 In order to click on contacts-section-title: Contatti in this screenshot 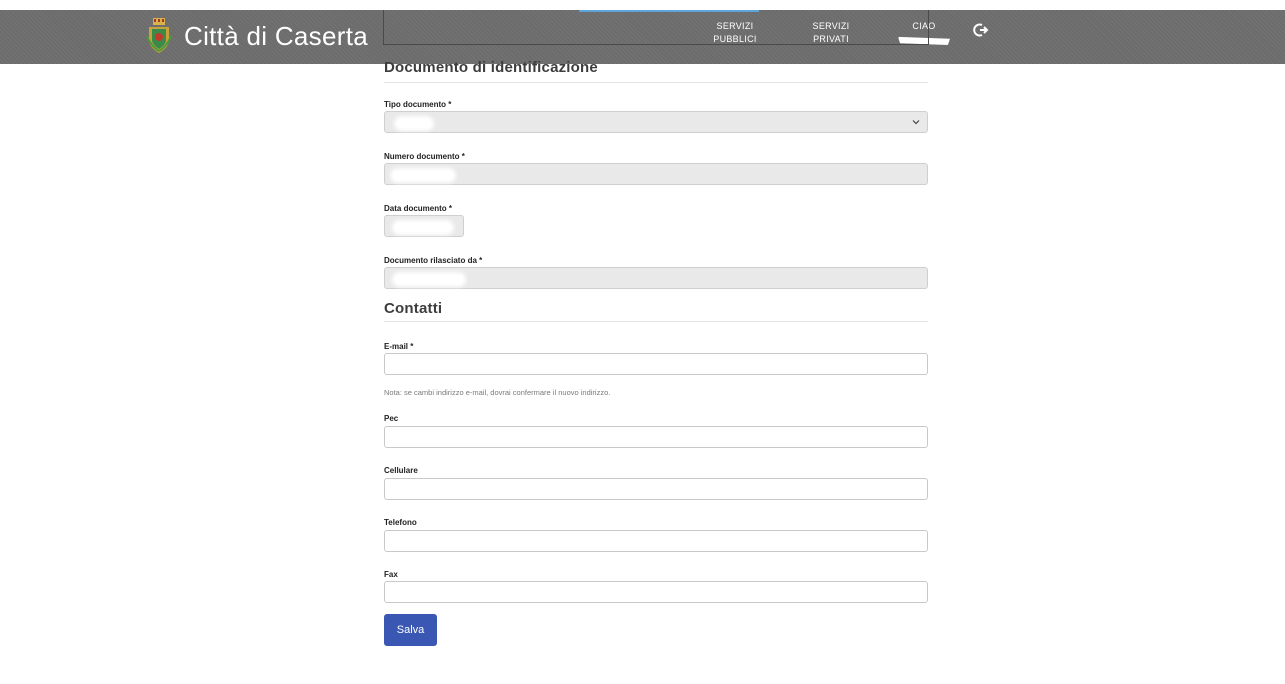, I will do `click(656, 311)`.